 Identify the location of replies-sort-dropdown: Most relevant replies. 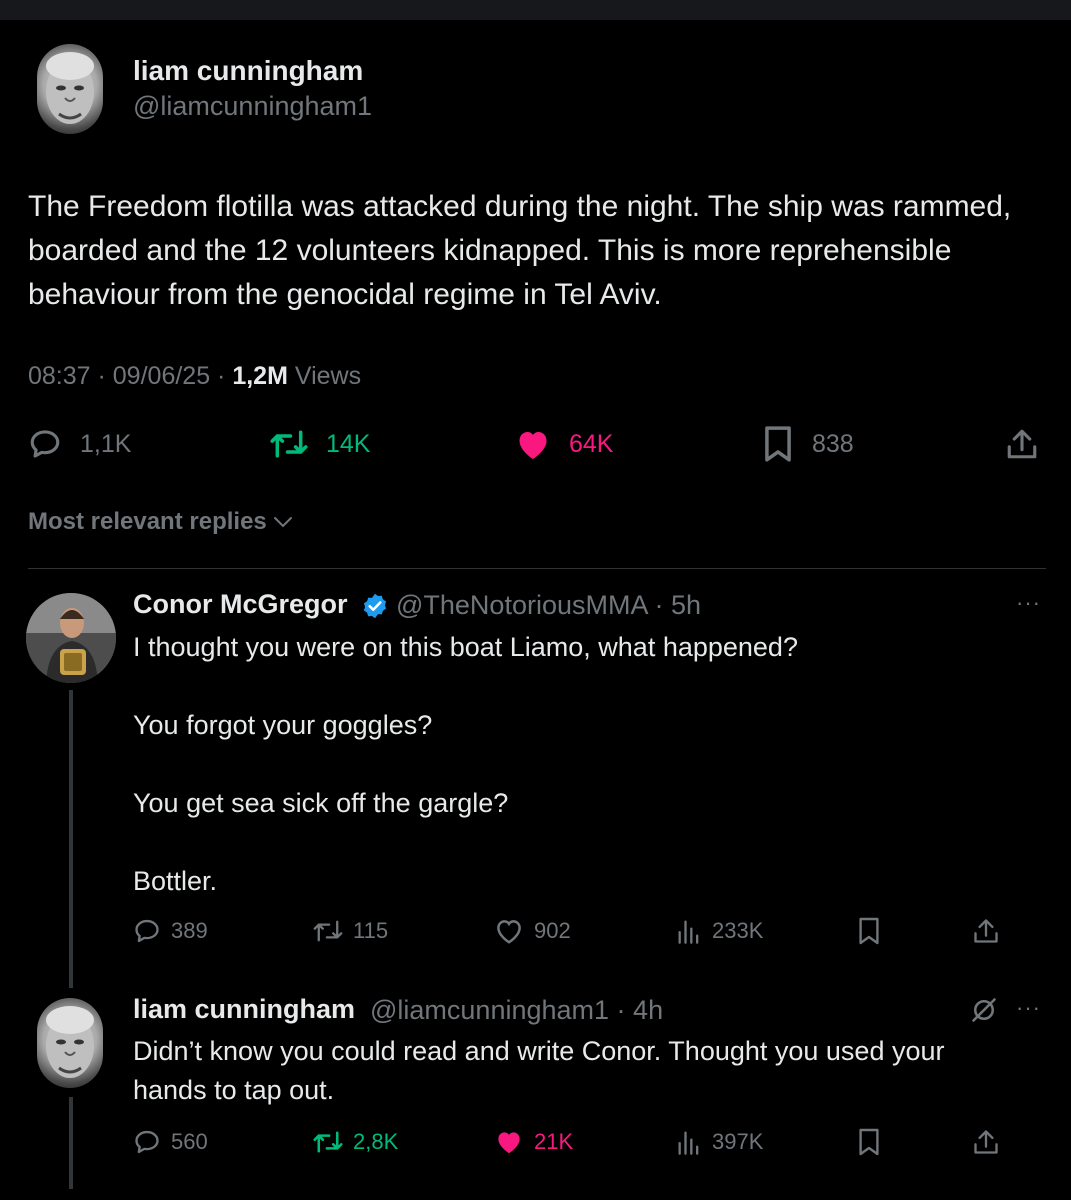
(160, 522).